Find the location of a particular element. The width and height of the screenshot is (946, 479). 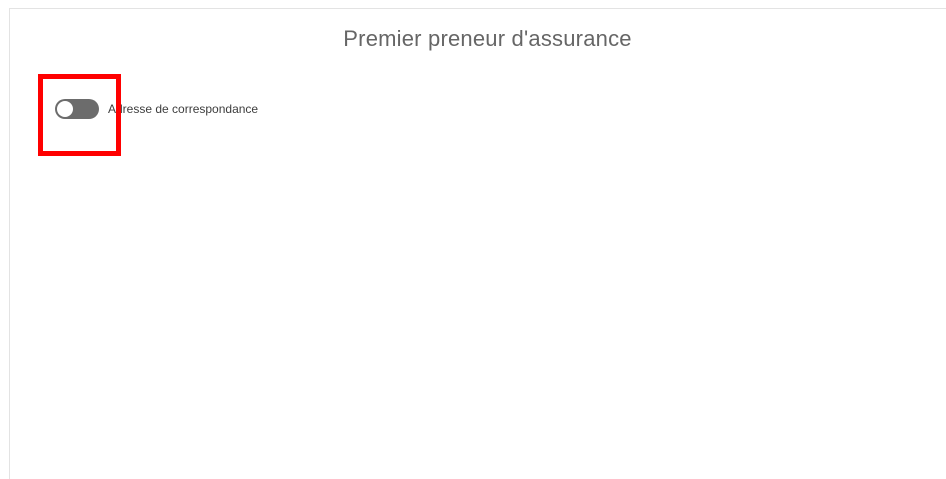

correspondence-address-toggle is located at coordinates (77, 109).